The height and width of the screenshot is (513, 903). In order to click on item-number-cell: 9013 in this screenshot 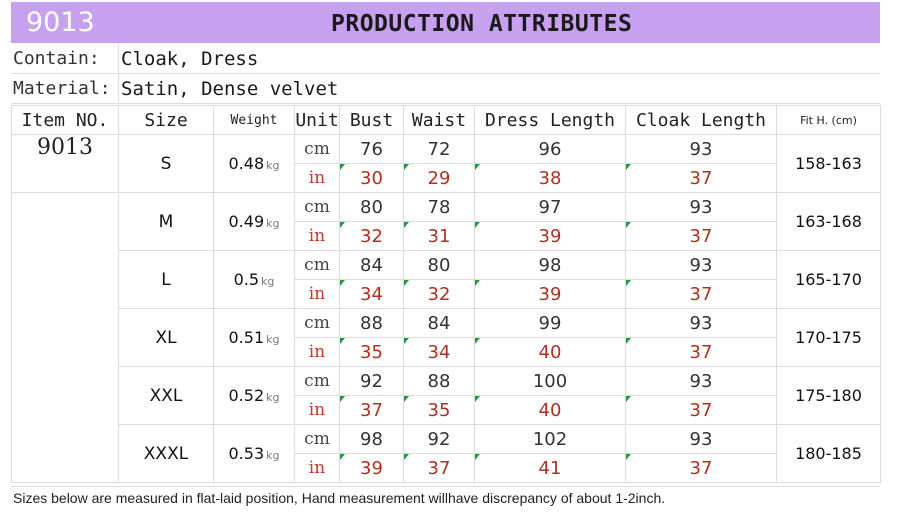, I will do `click(65, 163)`.